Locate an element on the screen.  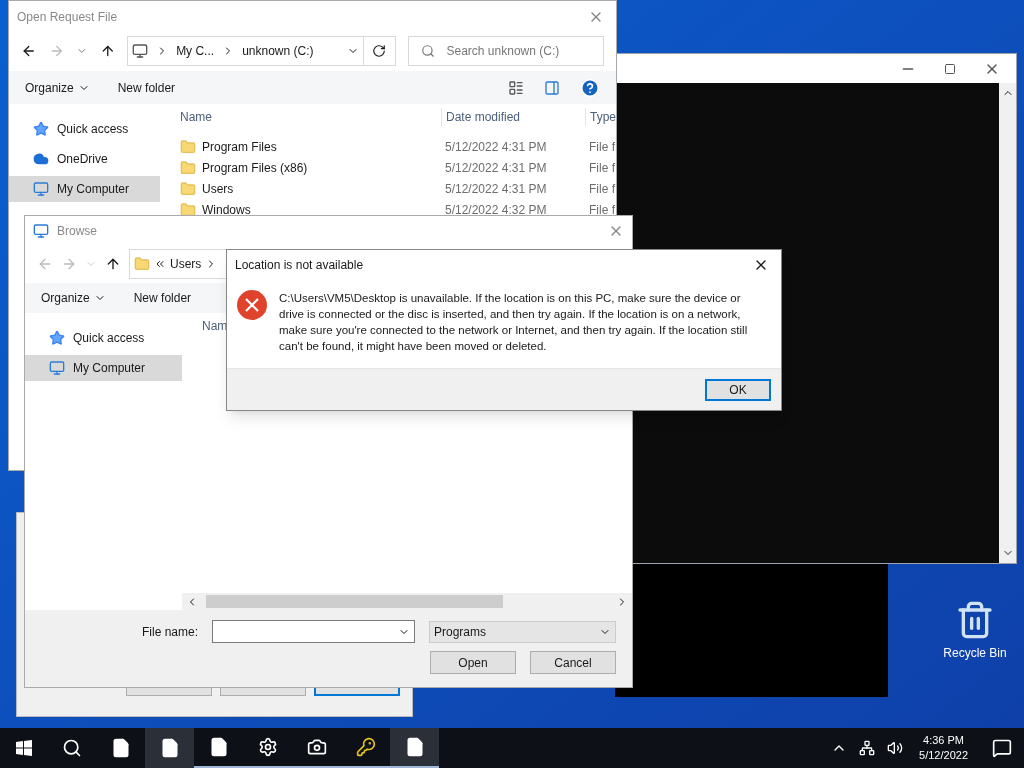
window-title: Browse is located at coordinates (77, 231).